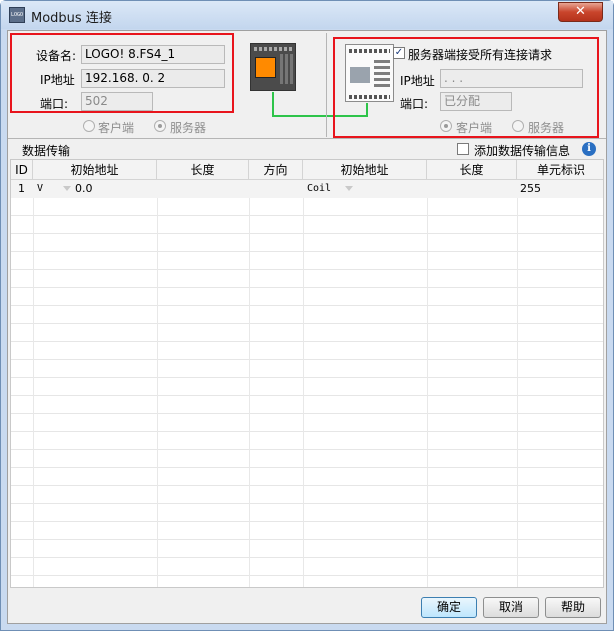 The width and height of the screenshot is (614, 631). What do you see at coordinates (57, 80) in the screenshot?
I see `local-ip-label: IP地址` at bounding box center [57, 80].